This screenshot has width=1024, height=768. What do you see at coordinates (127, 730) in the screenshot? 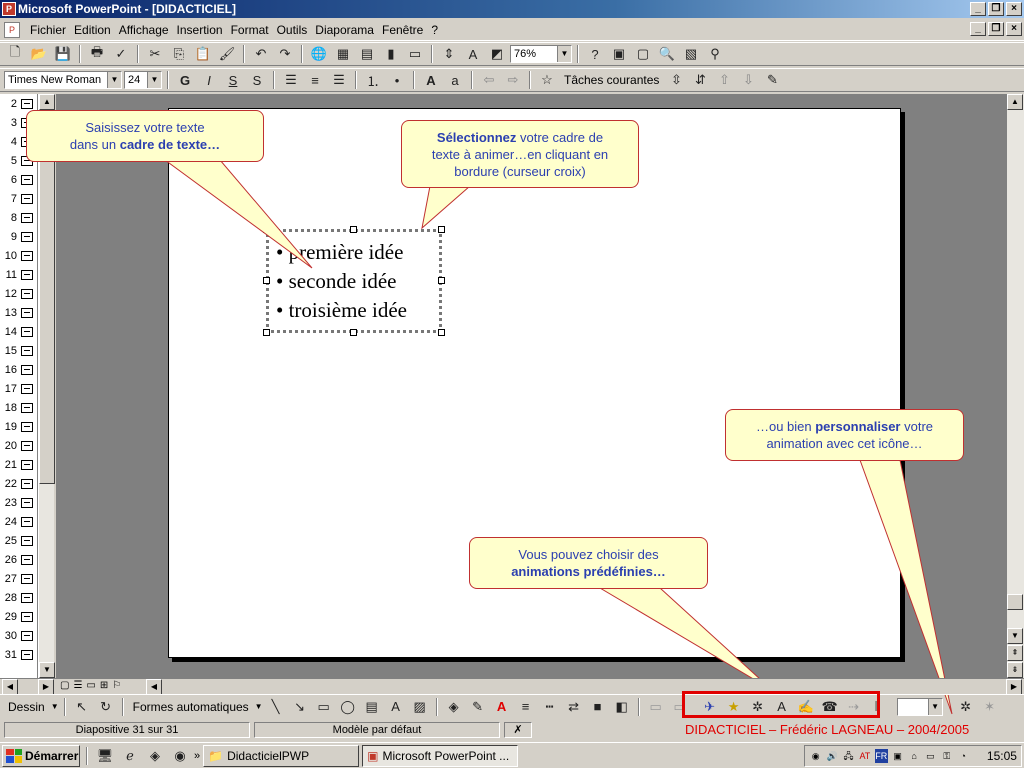
I see `slide-counter: Diapositive 31 sur 31` at bounding box center [127, 730].